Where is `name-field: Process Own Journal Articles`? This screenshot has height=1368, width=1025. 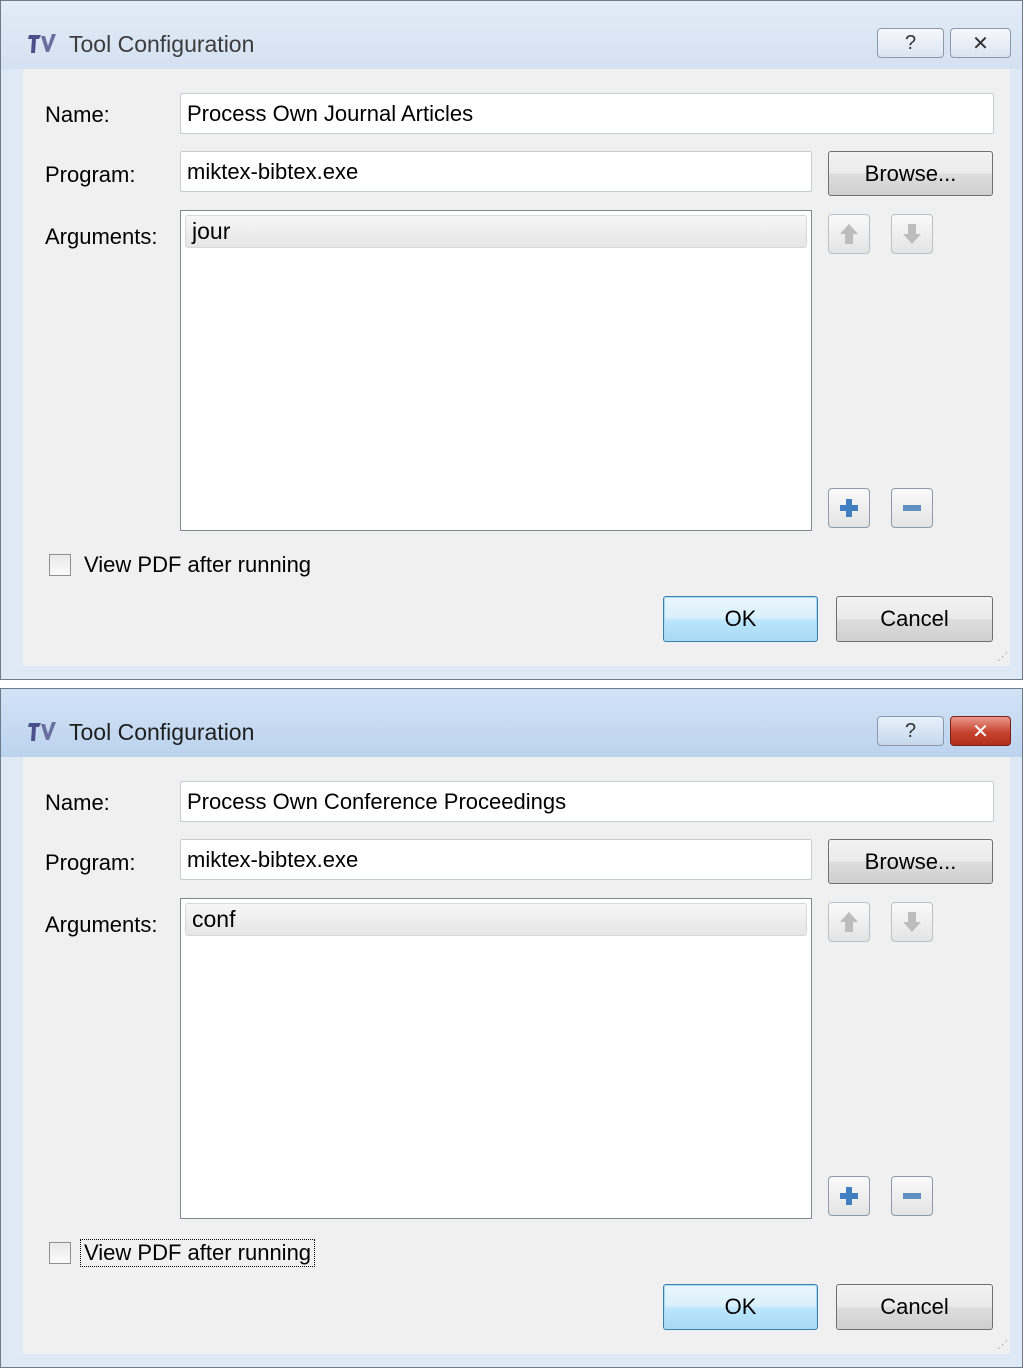 name-field: Process Own Journal Articles is located at coordinates (587, 113).